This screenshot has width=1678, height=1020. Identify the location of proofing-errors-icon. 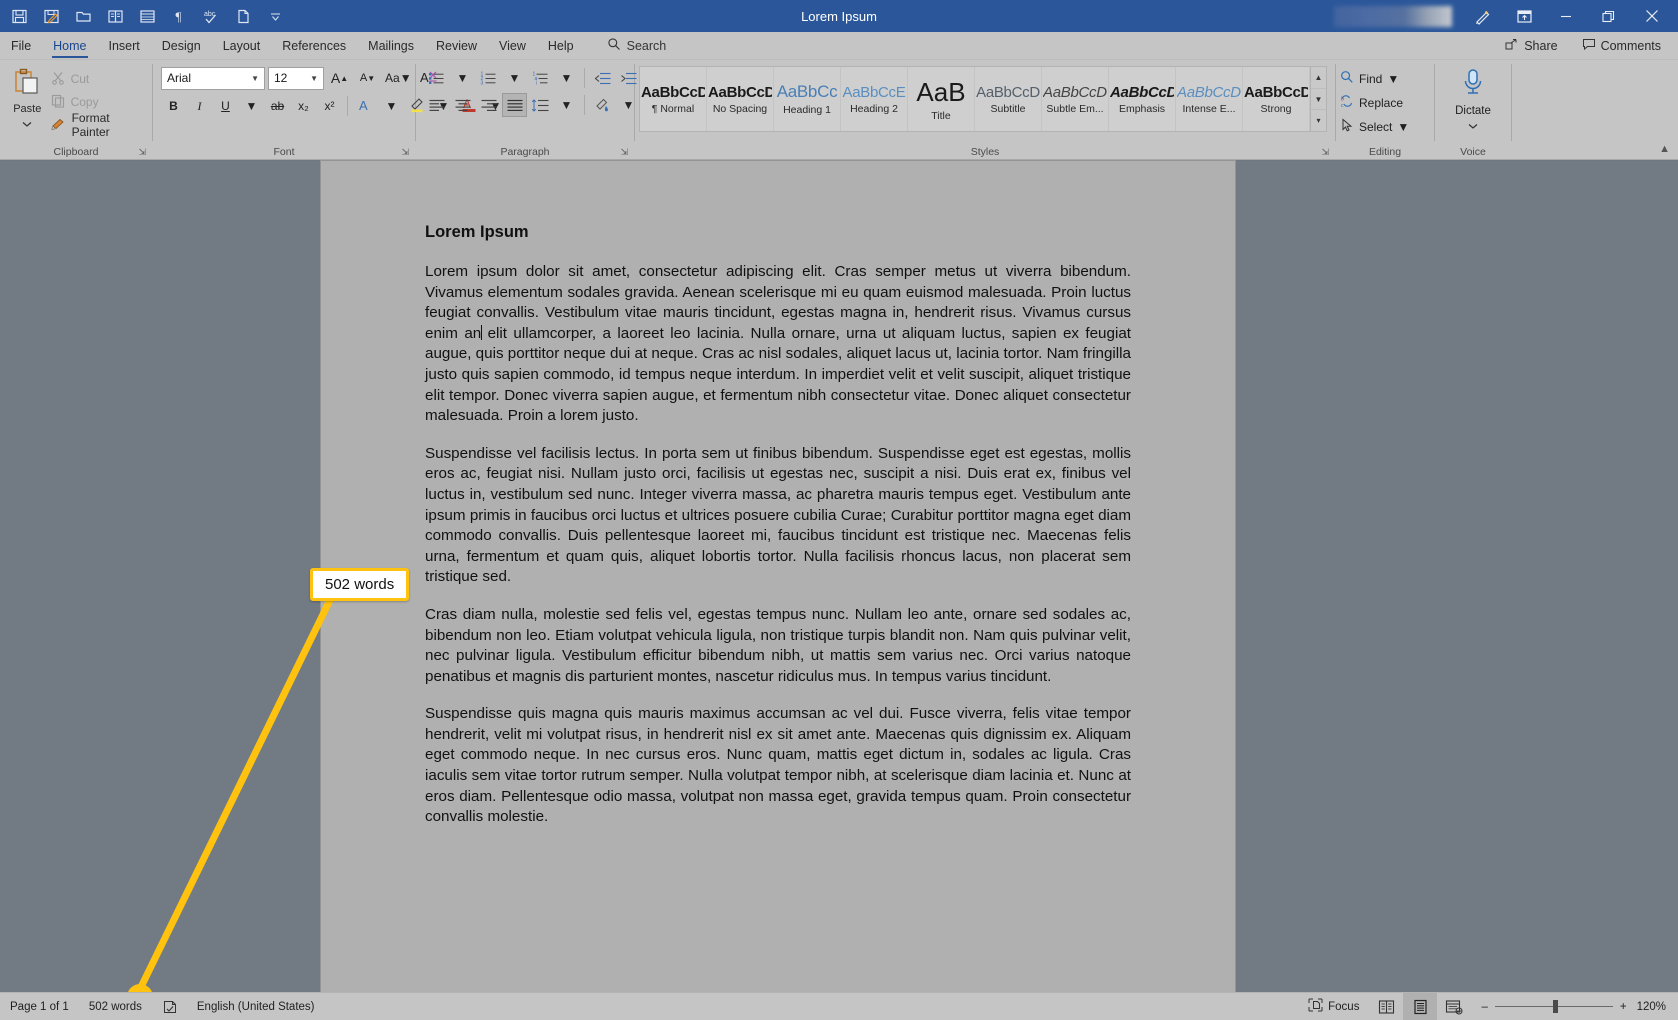
(169, 1006).